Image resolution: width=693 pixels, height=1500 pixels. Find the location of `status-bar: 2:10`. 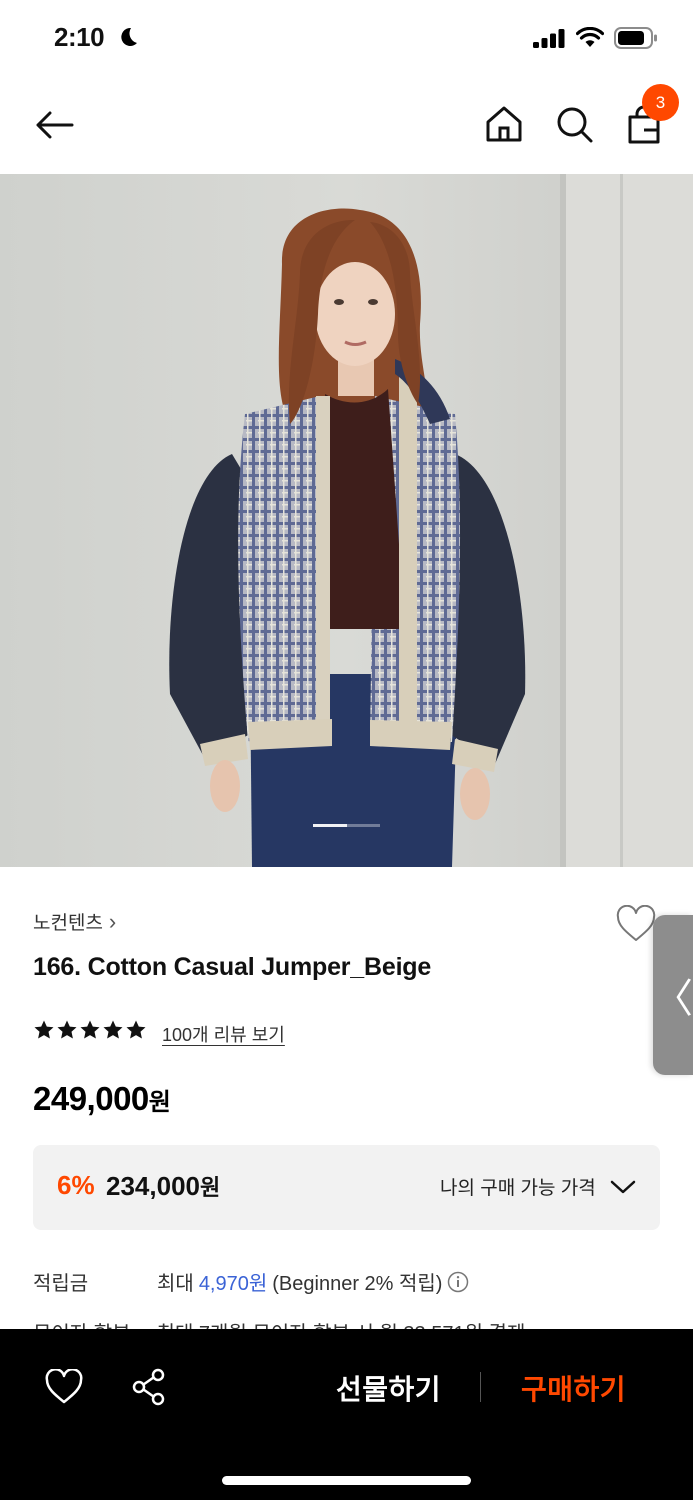

status-bar: 2:10 is located at coordinates (346, 38).